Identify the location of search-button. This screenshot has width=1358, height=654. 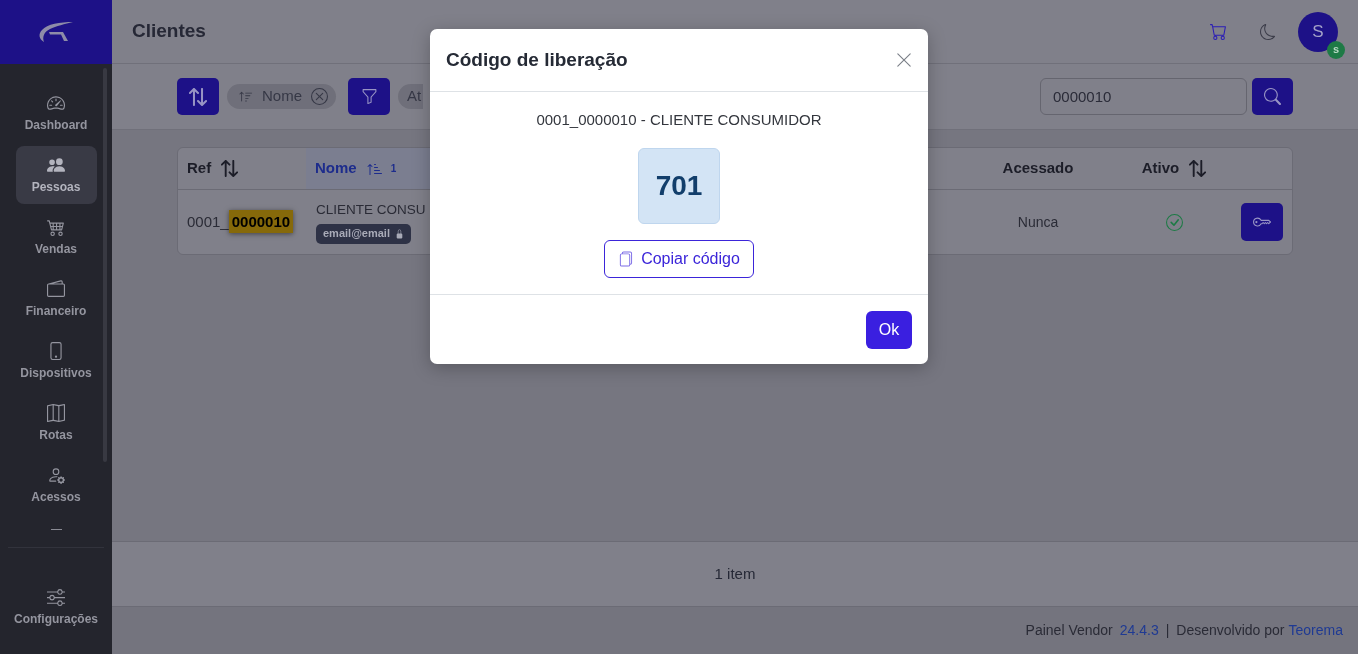
(1272, 96).